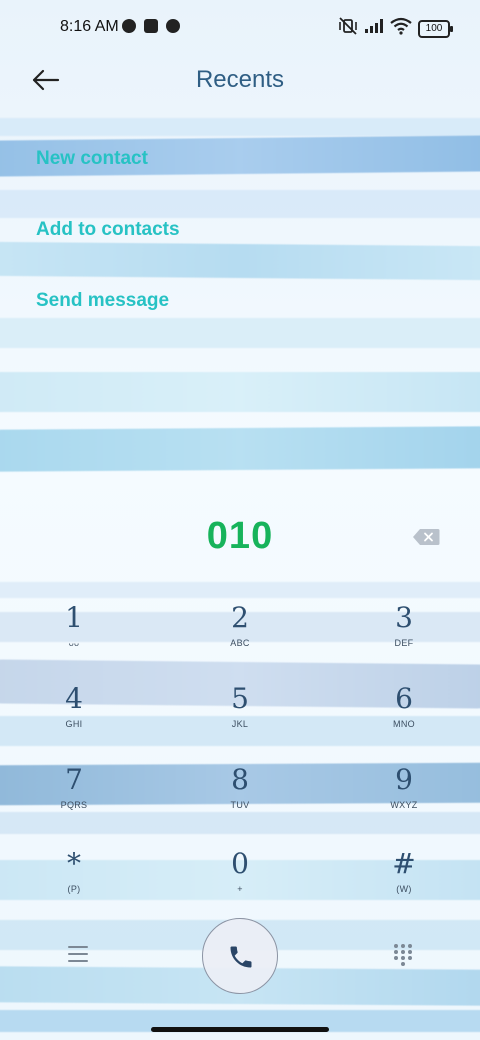  I want to click on key-4: 4 GHI, so click(74, 718).